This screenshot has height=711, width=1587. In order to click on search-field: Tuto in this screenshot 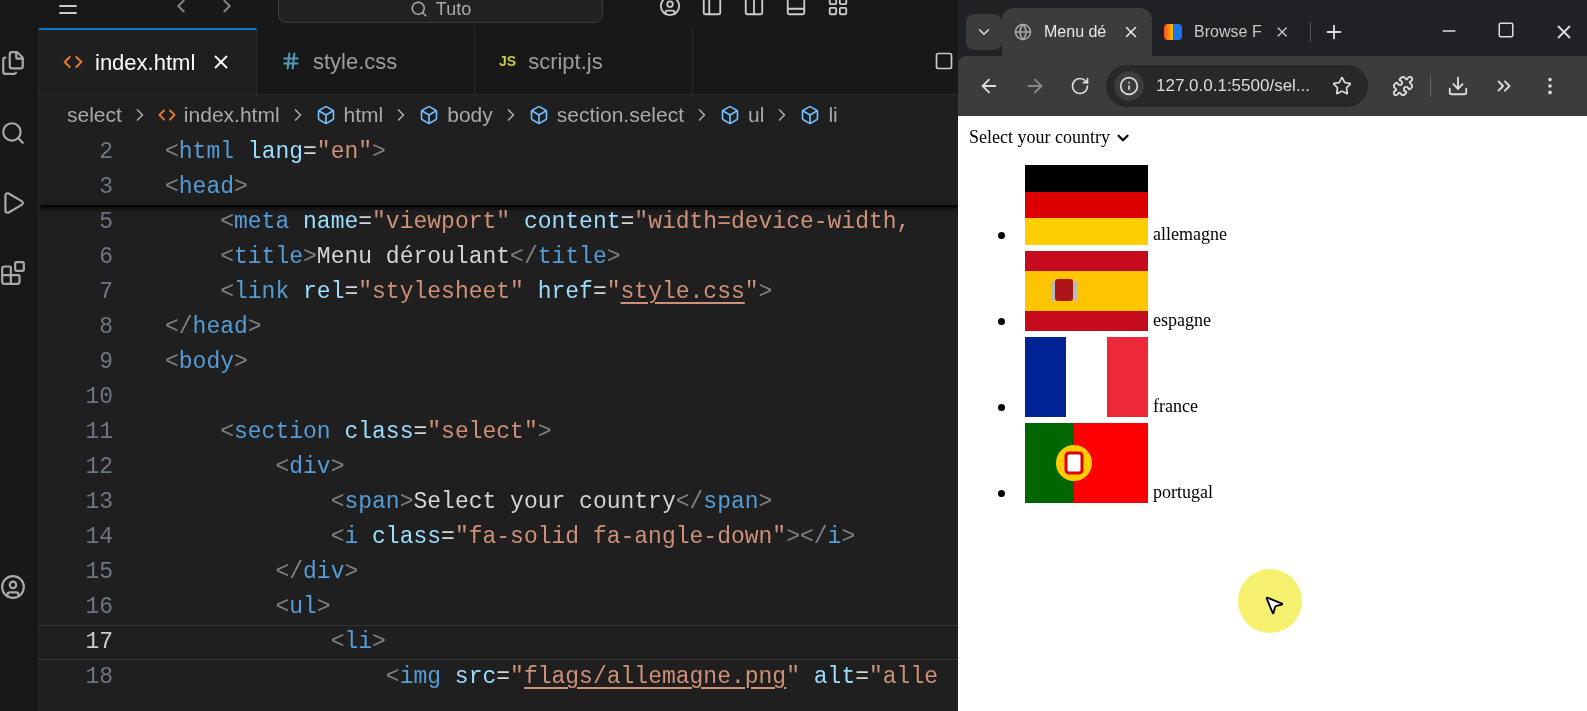, I will do `click(440, 11)`.